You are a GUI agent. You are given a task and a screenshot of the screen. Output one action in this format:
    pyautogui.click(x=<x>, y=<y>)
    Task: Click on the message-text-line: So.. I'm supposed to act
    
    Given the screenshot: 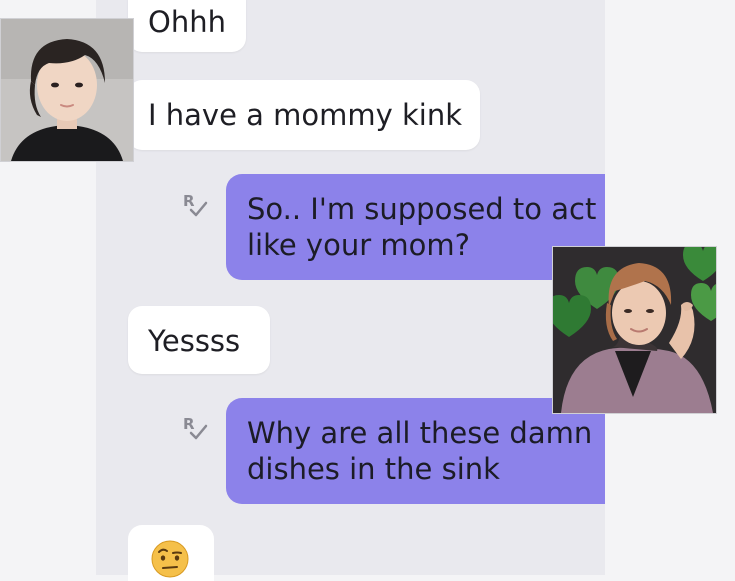 What is the action you would take?
    pyautogui.click(x=422, y=209)
    